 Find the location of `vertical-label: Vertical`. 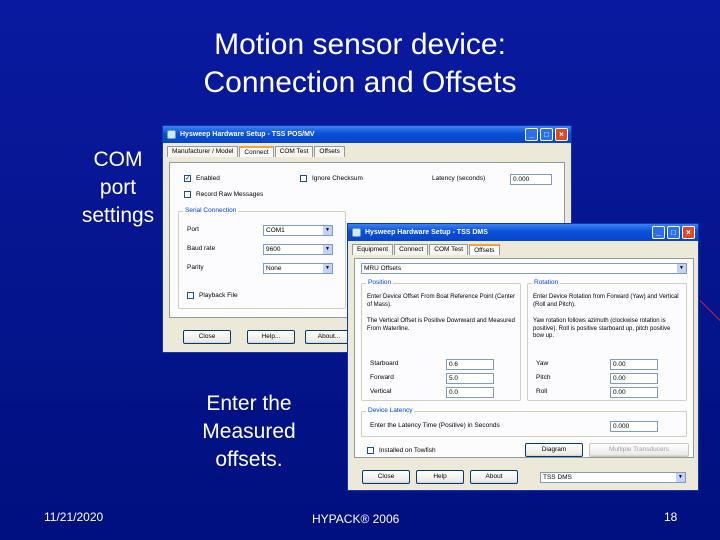

vertical-label: Vertical is located at coordinates (381, 391).